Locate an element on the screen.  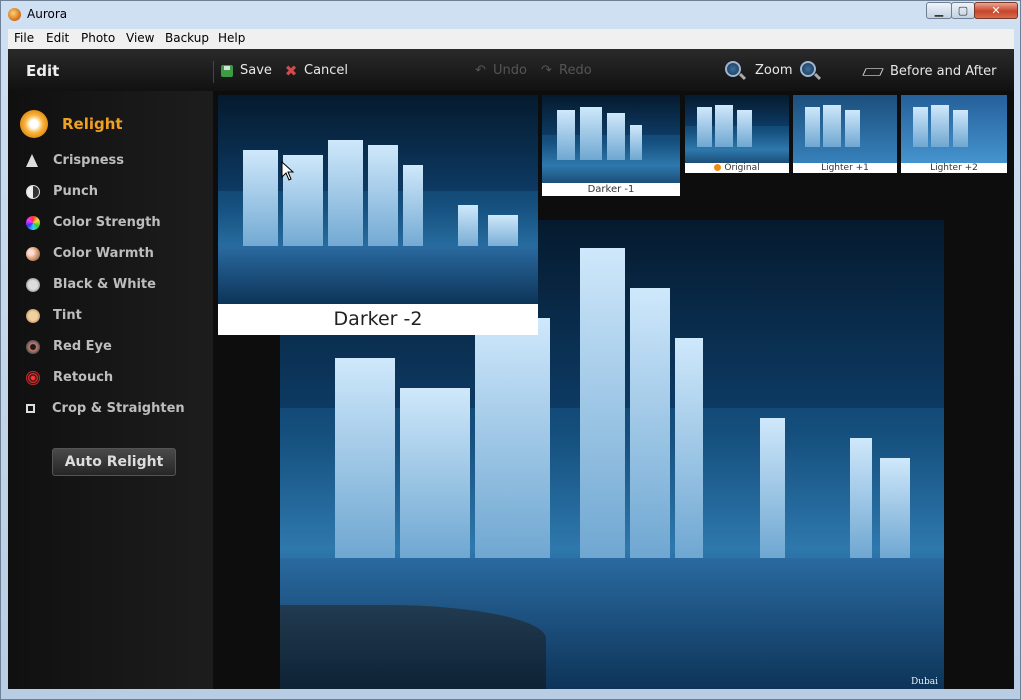
toolbar-divider is located at coordinates (213, 72).